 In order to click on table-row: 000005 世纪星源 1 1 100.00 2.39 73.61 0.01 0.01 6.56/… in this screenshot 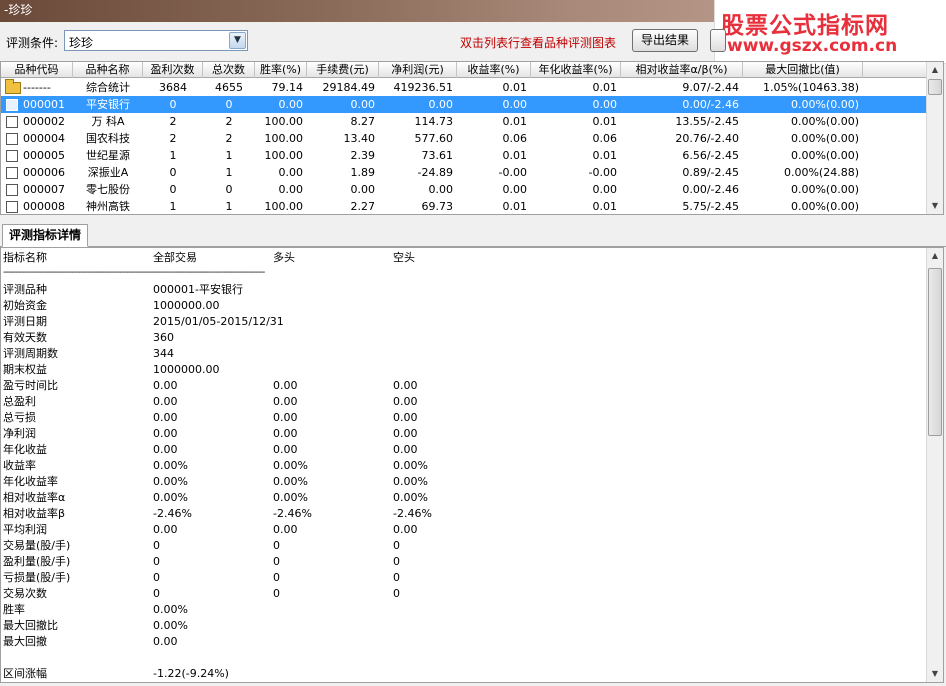, I will do `click(464, 155)`.